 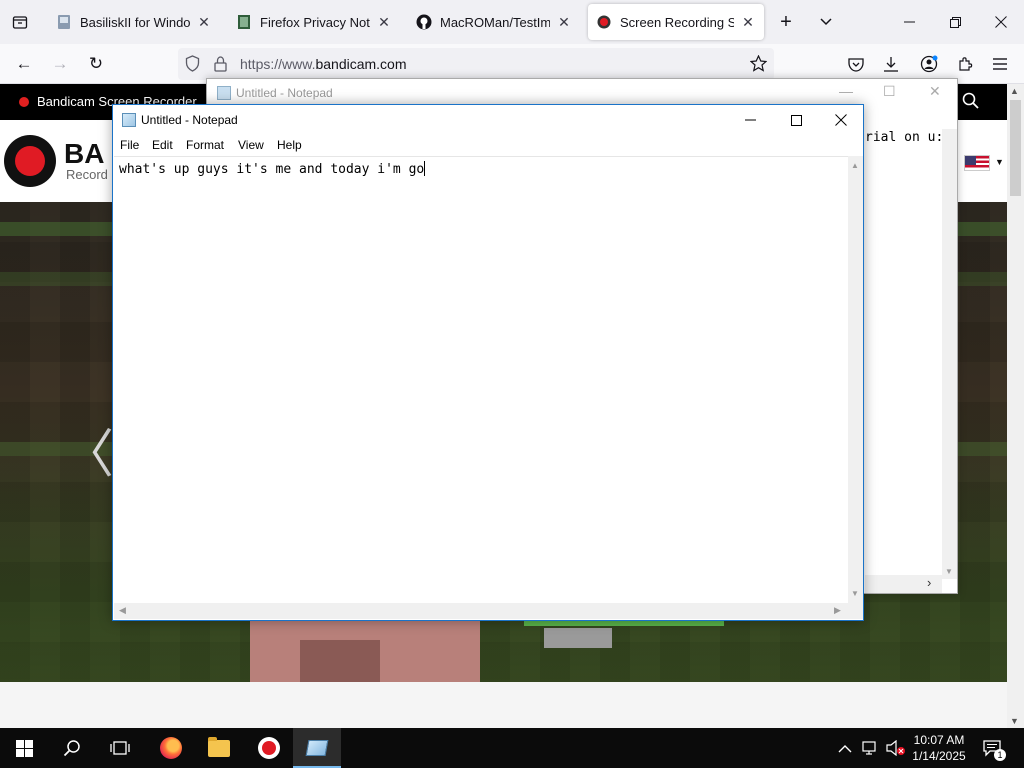 I want to click on bandicam-record-icon, so click(x=269, y=748).